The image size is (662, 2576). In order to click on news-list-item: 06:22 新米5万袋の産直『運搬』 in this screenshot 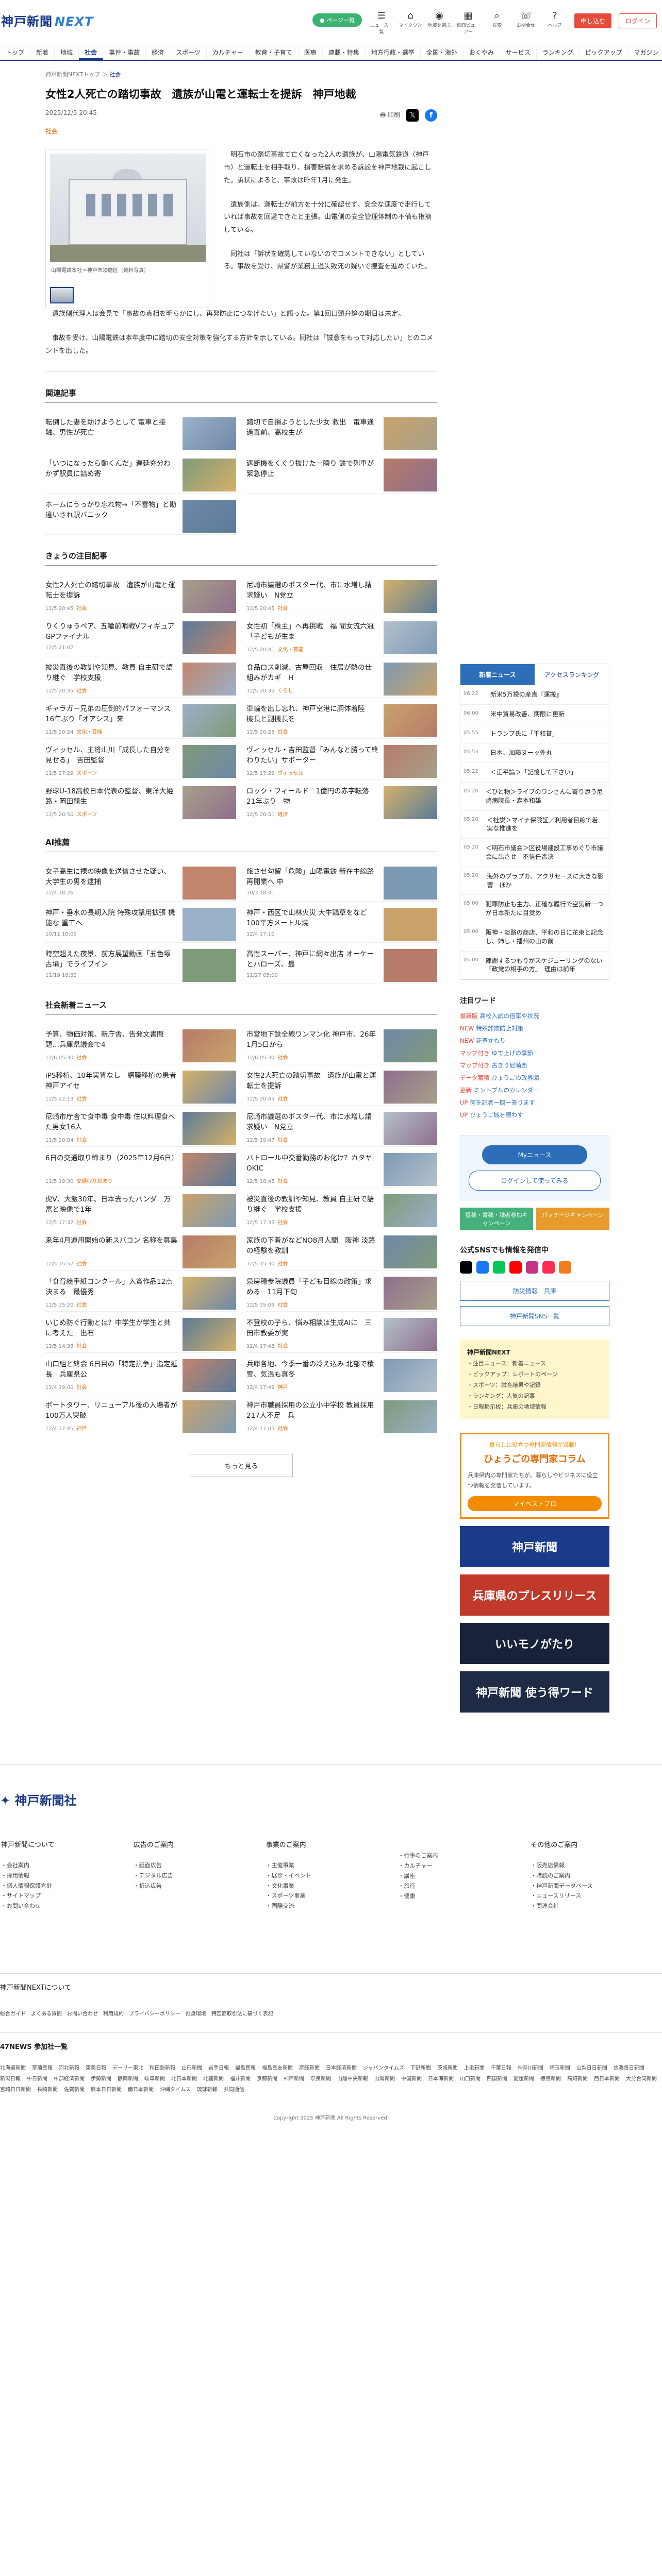, I will do `click(534, 695)`.